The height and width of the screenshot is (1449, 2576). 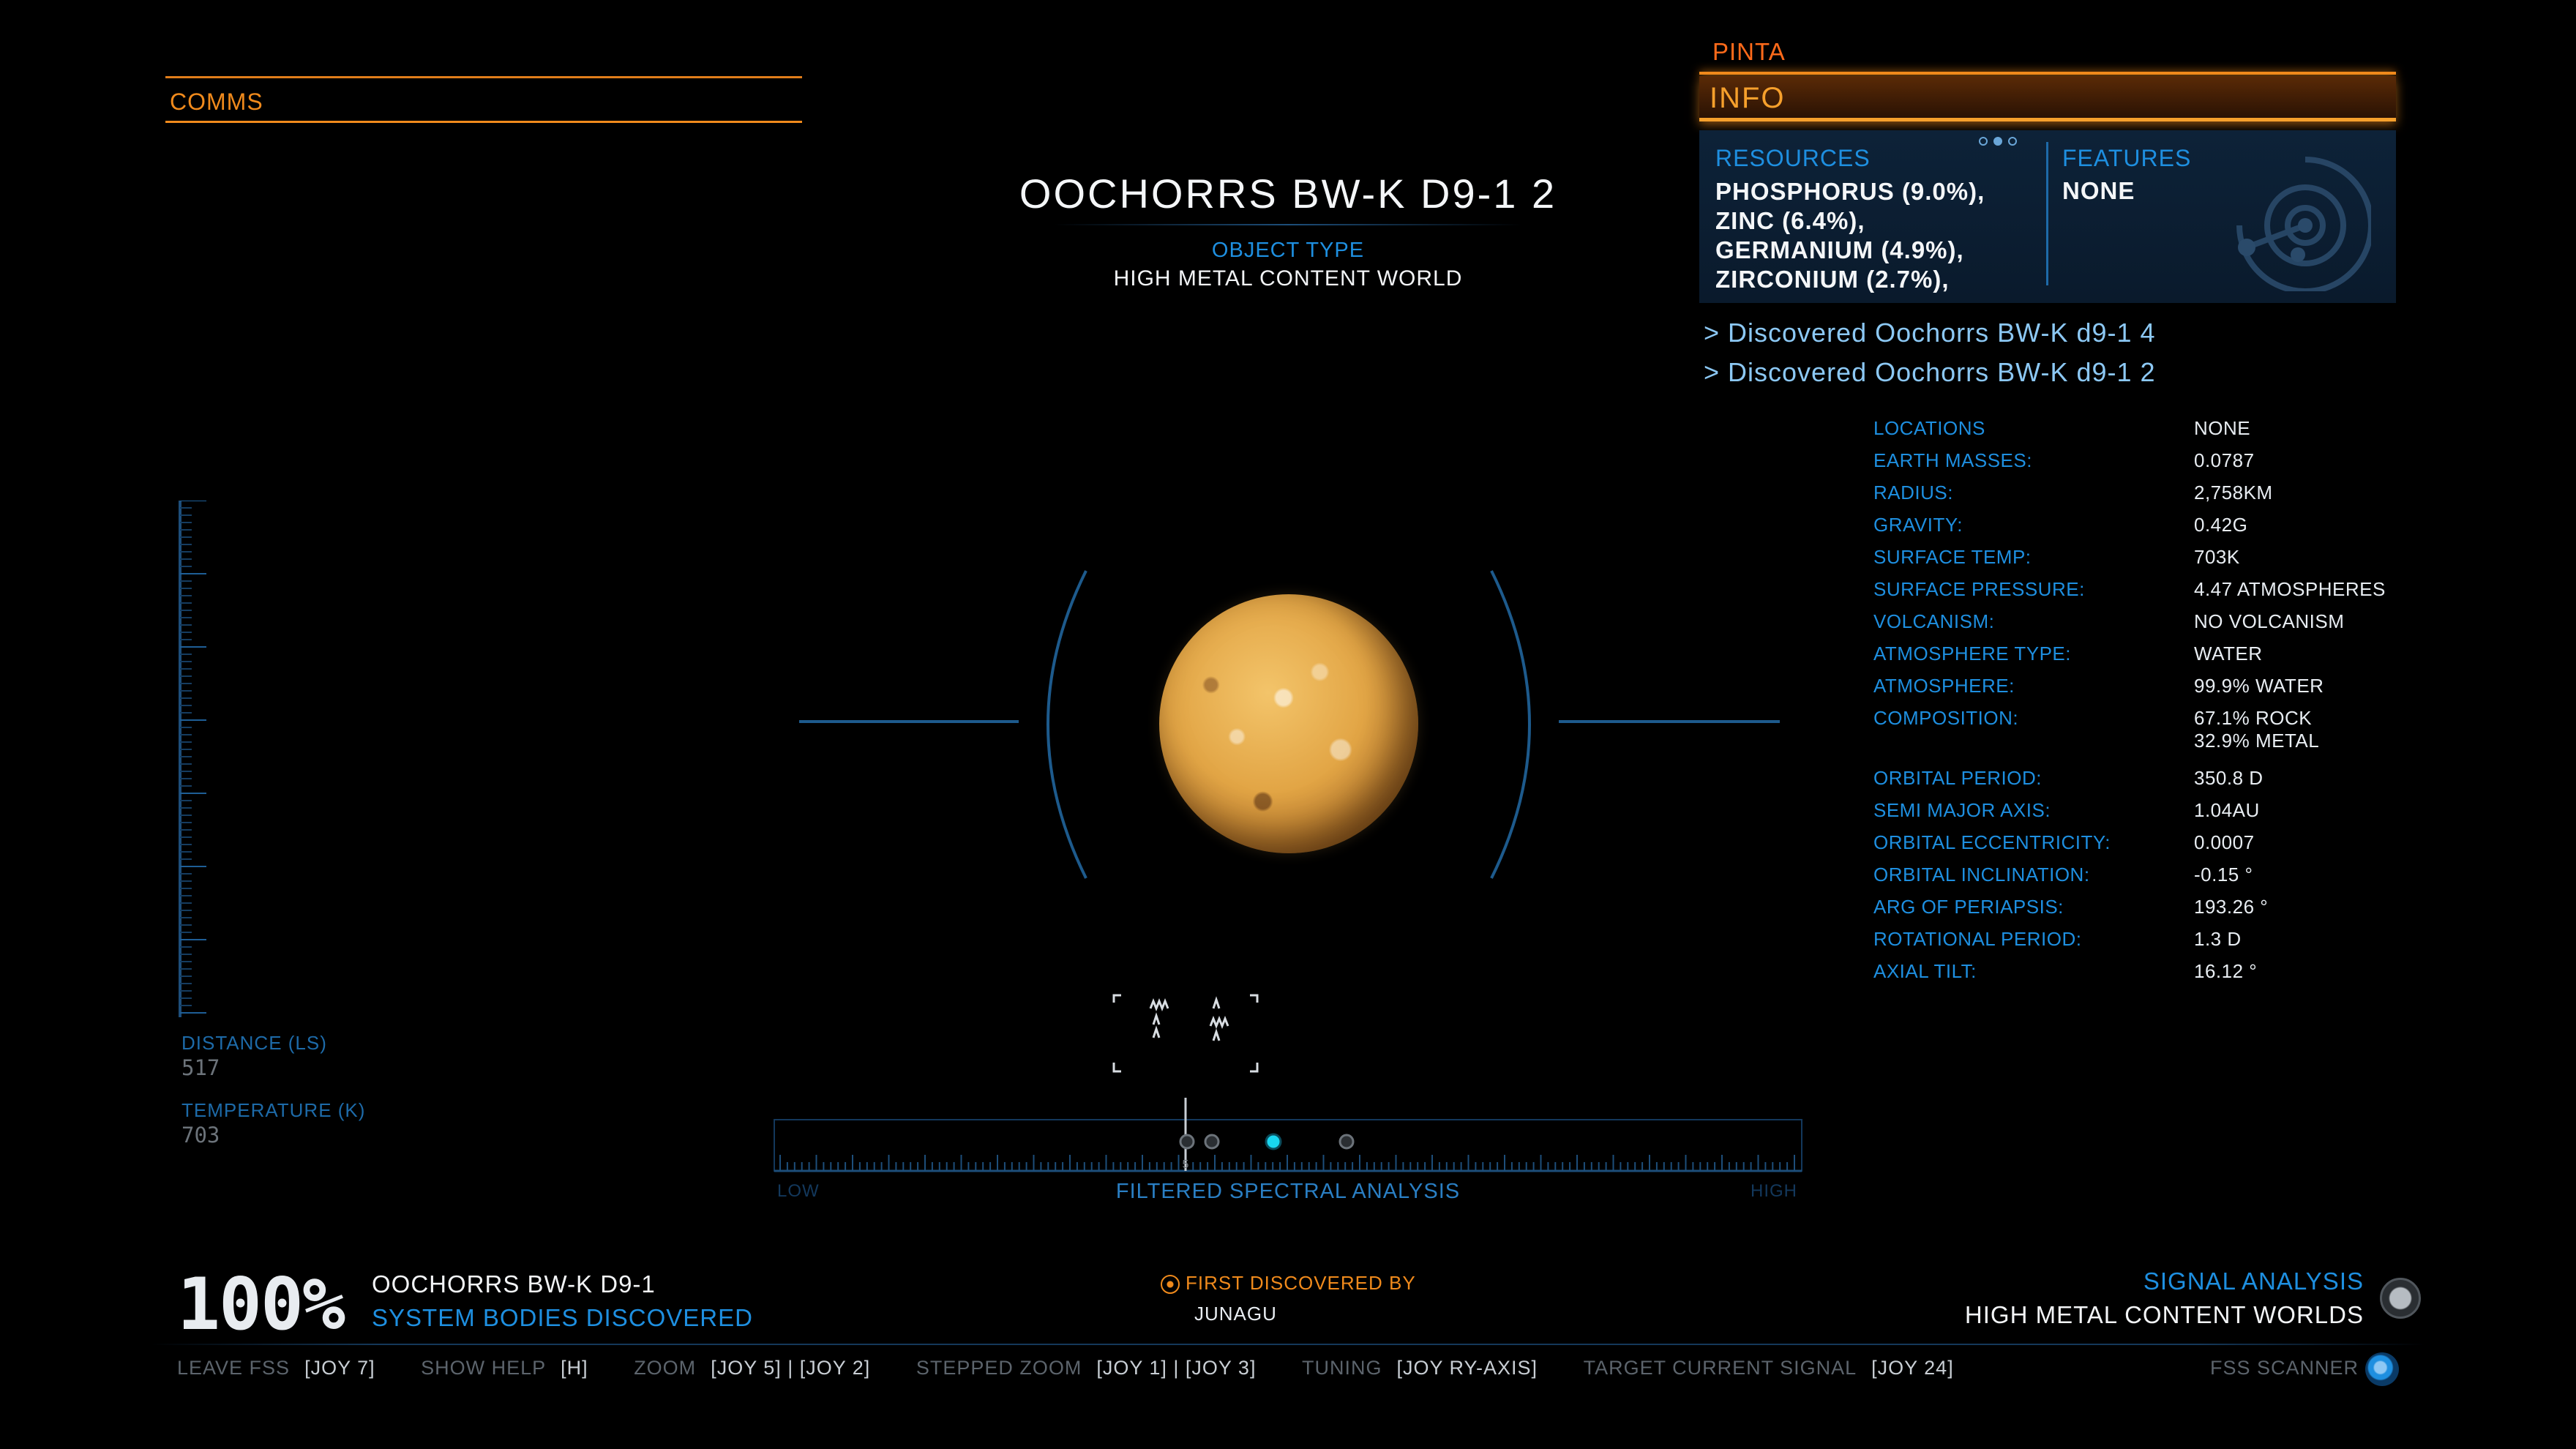 What do you see at coordinates (2227, 810) in the screenshot?
I see `stat-value: 1.04AU` at bounding box center [2227, 810].